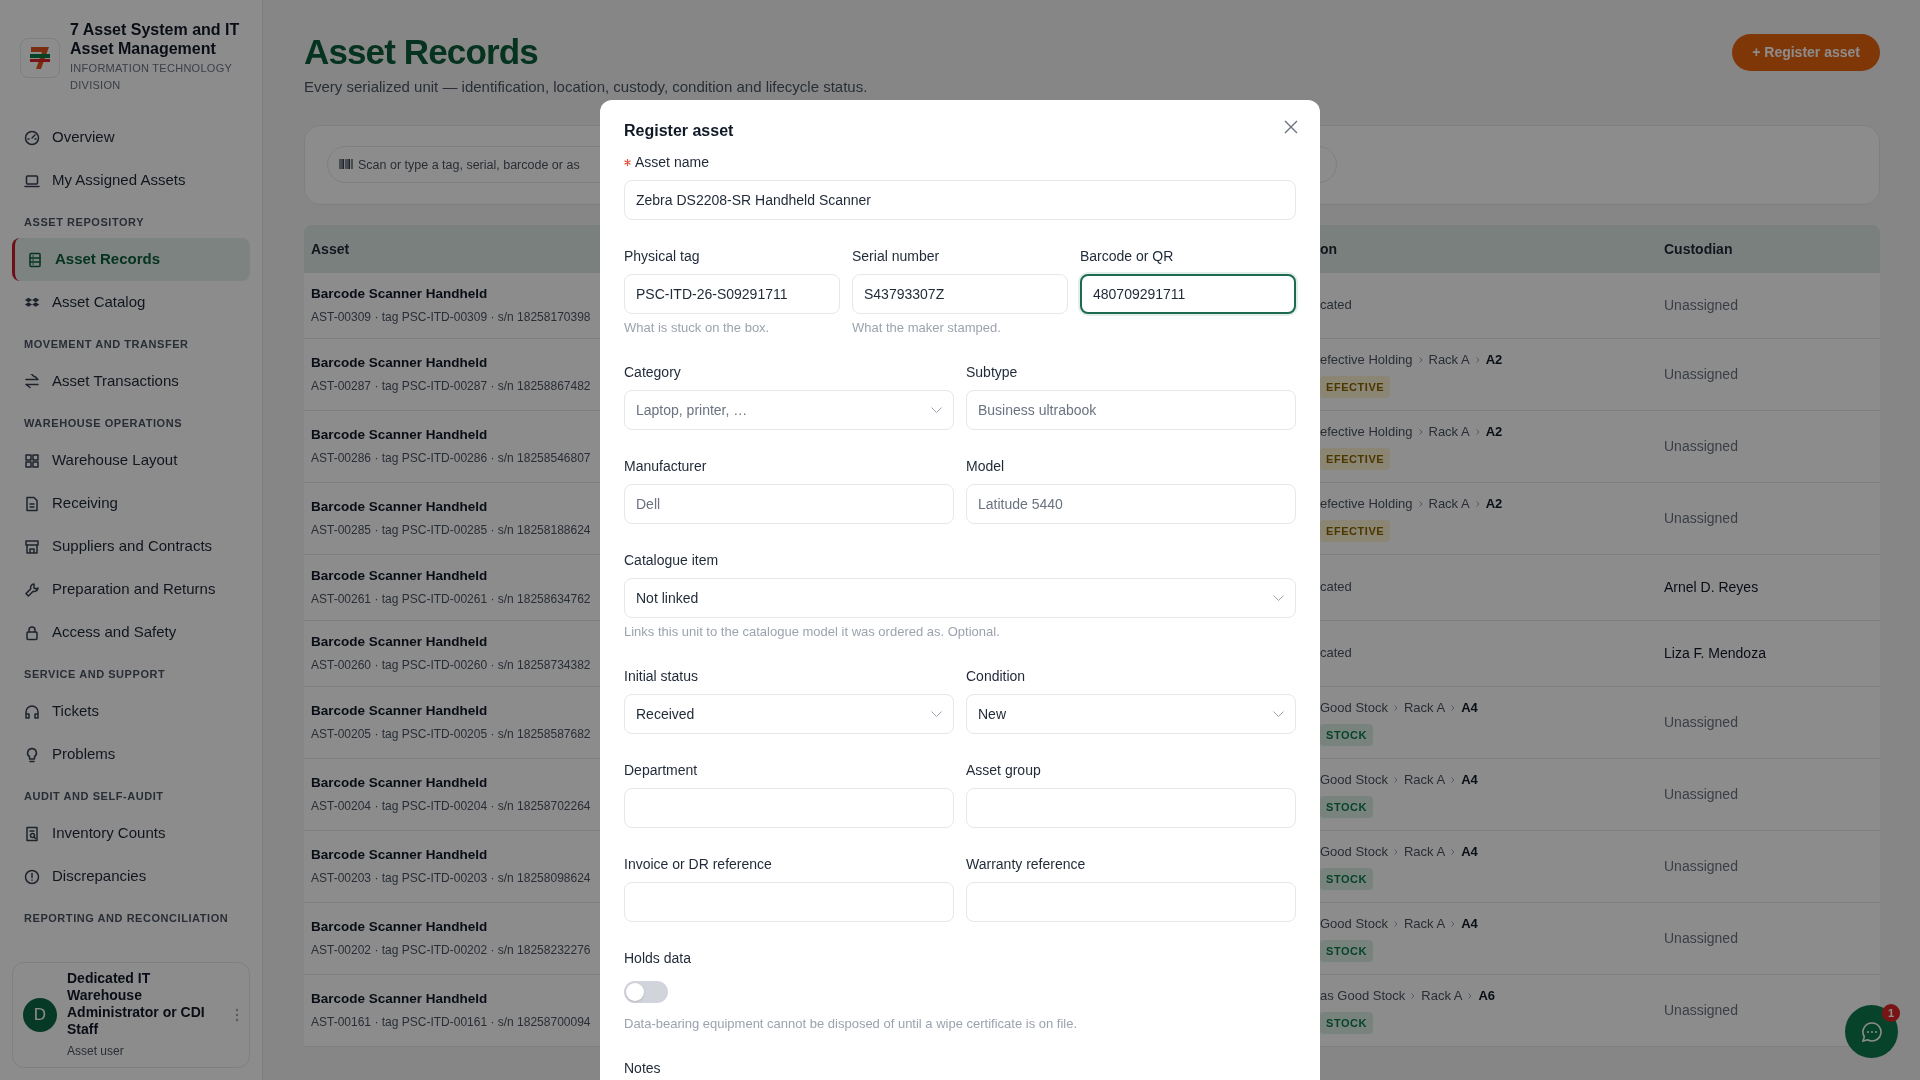  What do you see at coordinates (451, 666) in the screenshot?
I see `asset-identifiers: AST-00260 · tag PSC-ITD-00260 · s/n 18258734382` at bounding box center [451, 666].